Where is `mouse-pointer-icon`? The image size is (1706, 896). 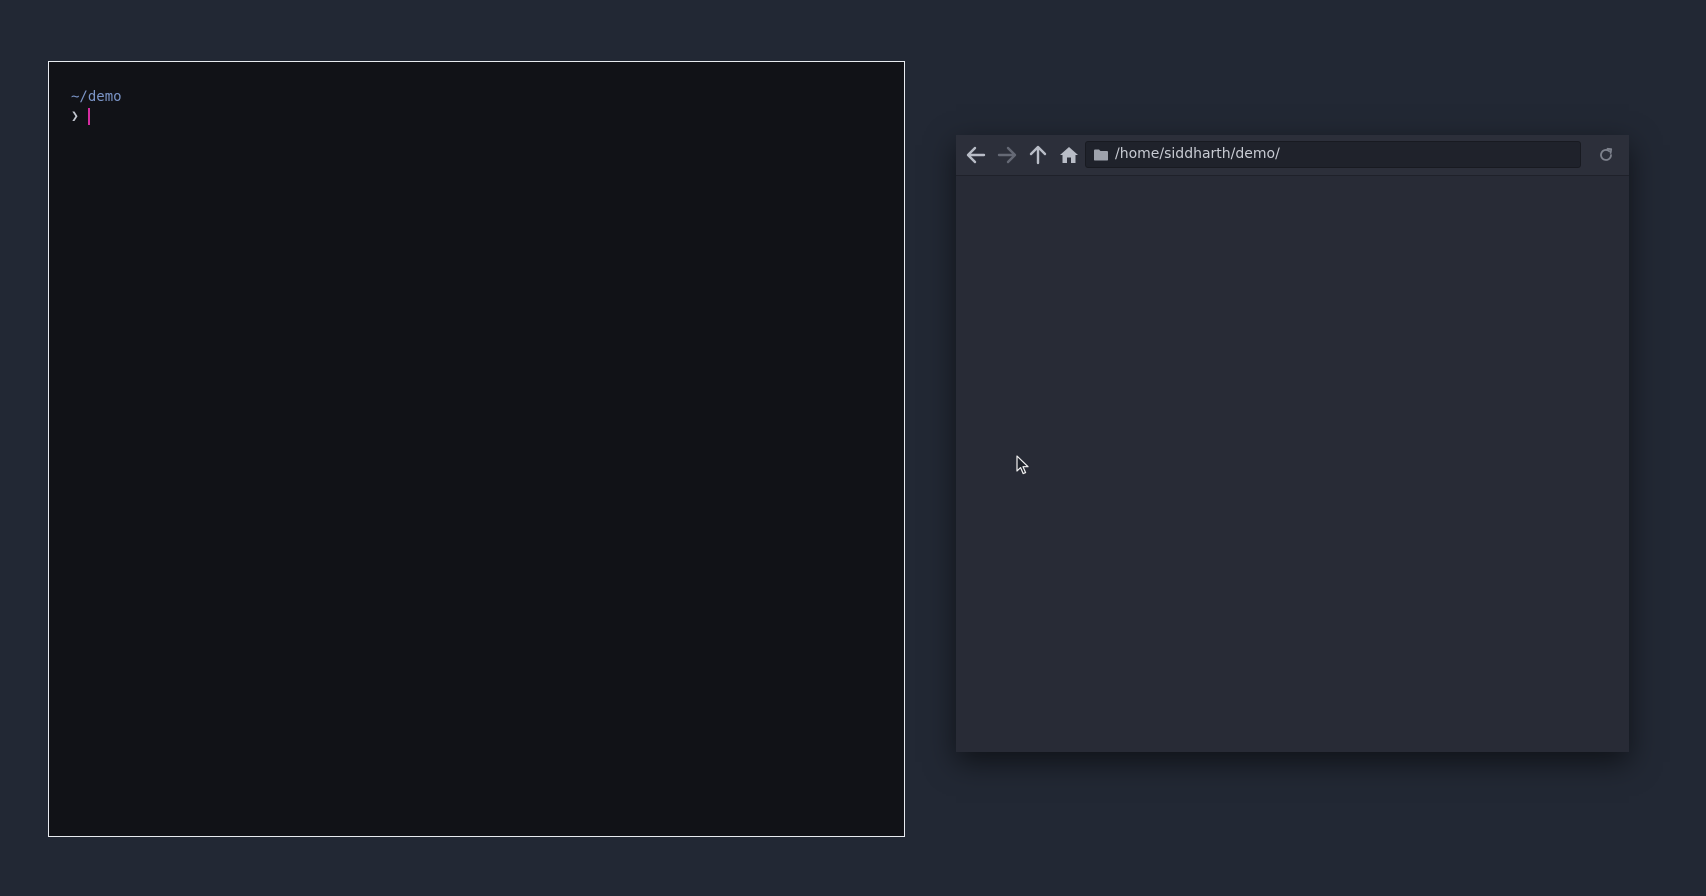
mouse-pointer-icon is located at coordinates (1022, 465).